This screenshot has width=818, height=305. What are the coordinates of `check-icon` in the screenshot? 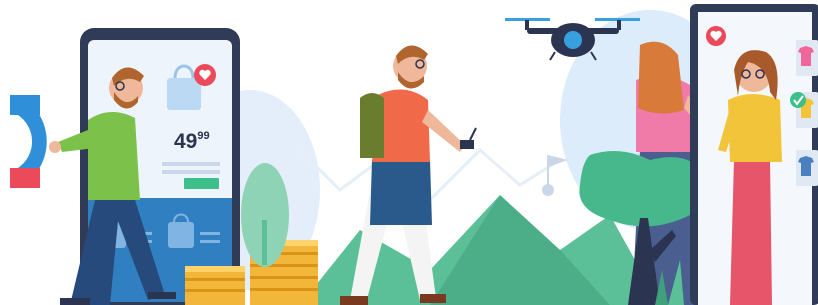 It's located at (798, 100).